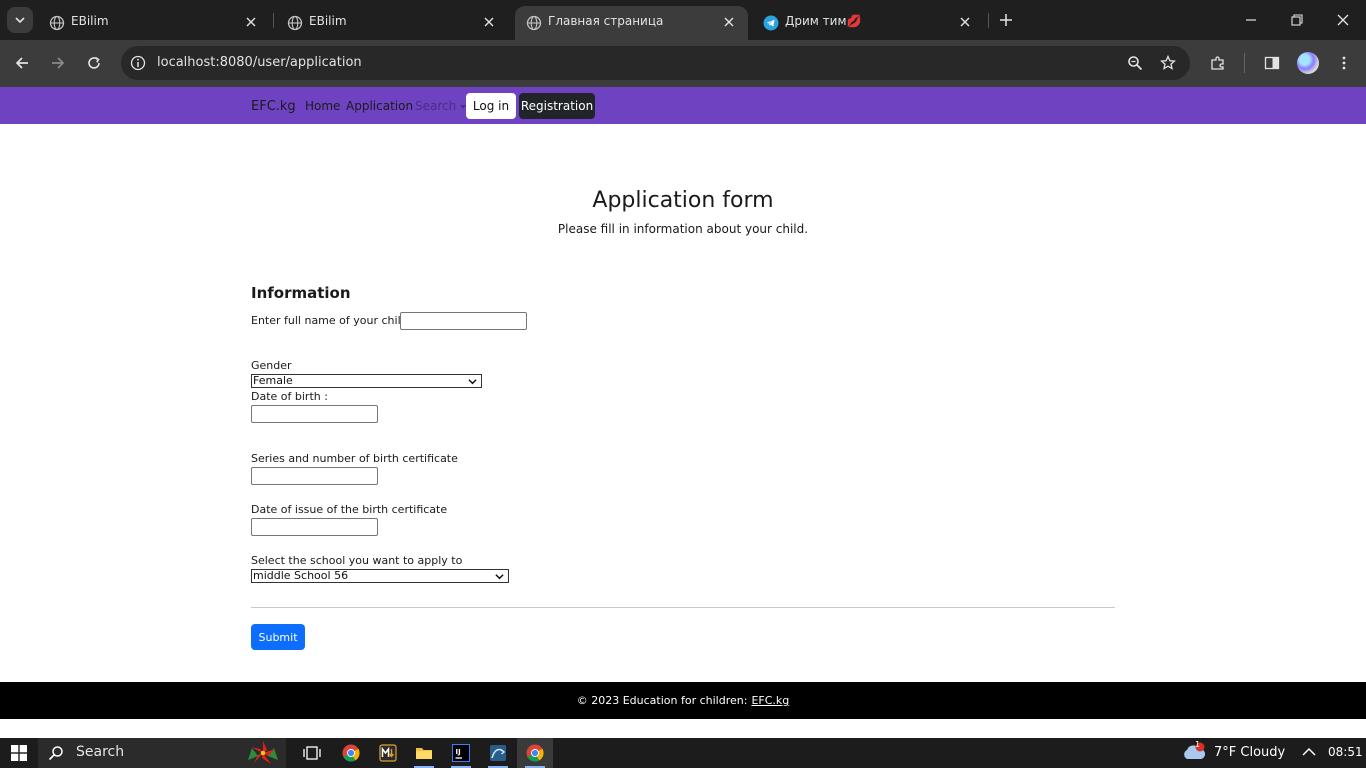 This screenshot has width=1366, height=768. I want to click on reload-icon, so click(94, 62).